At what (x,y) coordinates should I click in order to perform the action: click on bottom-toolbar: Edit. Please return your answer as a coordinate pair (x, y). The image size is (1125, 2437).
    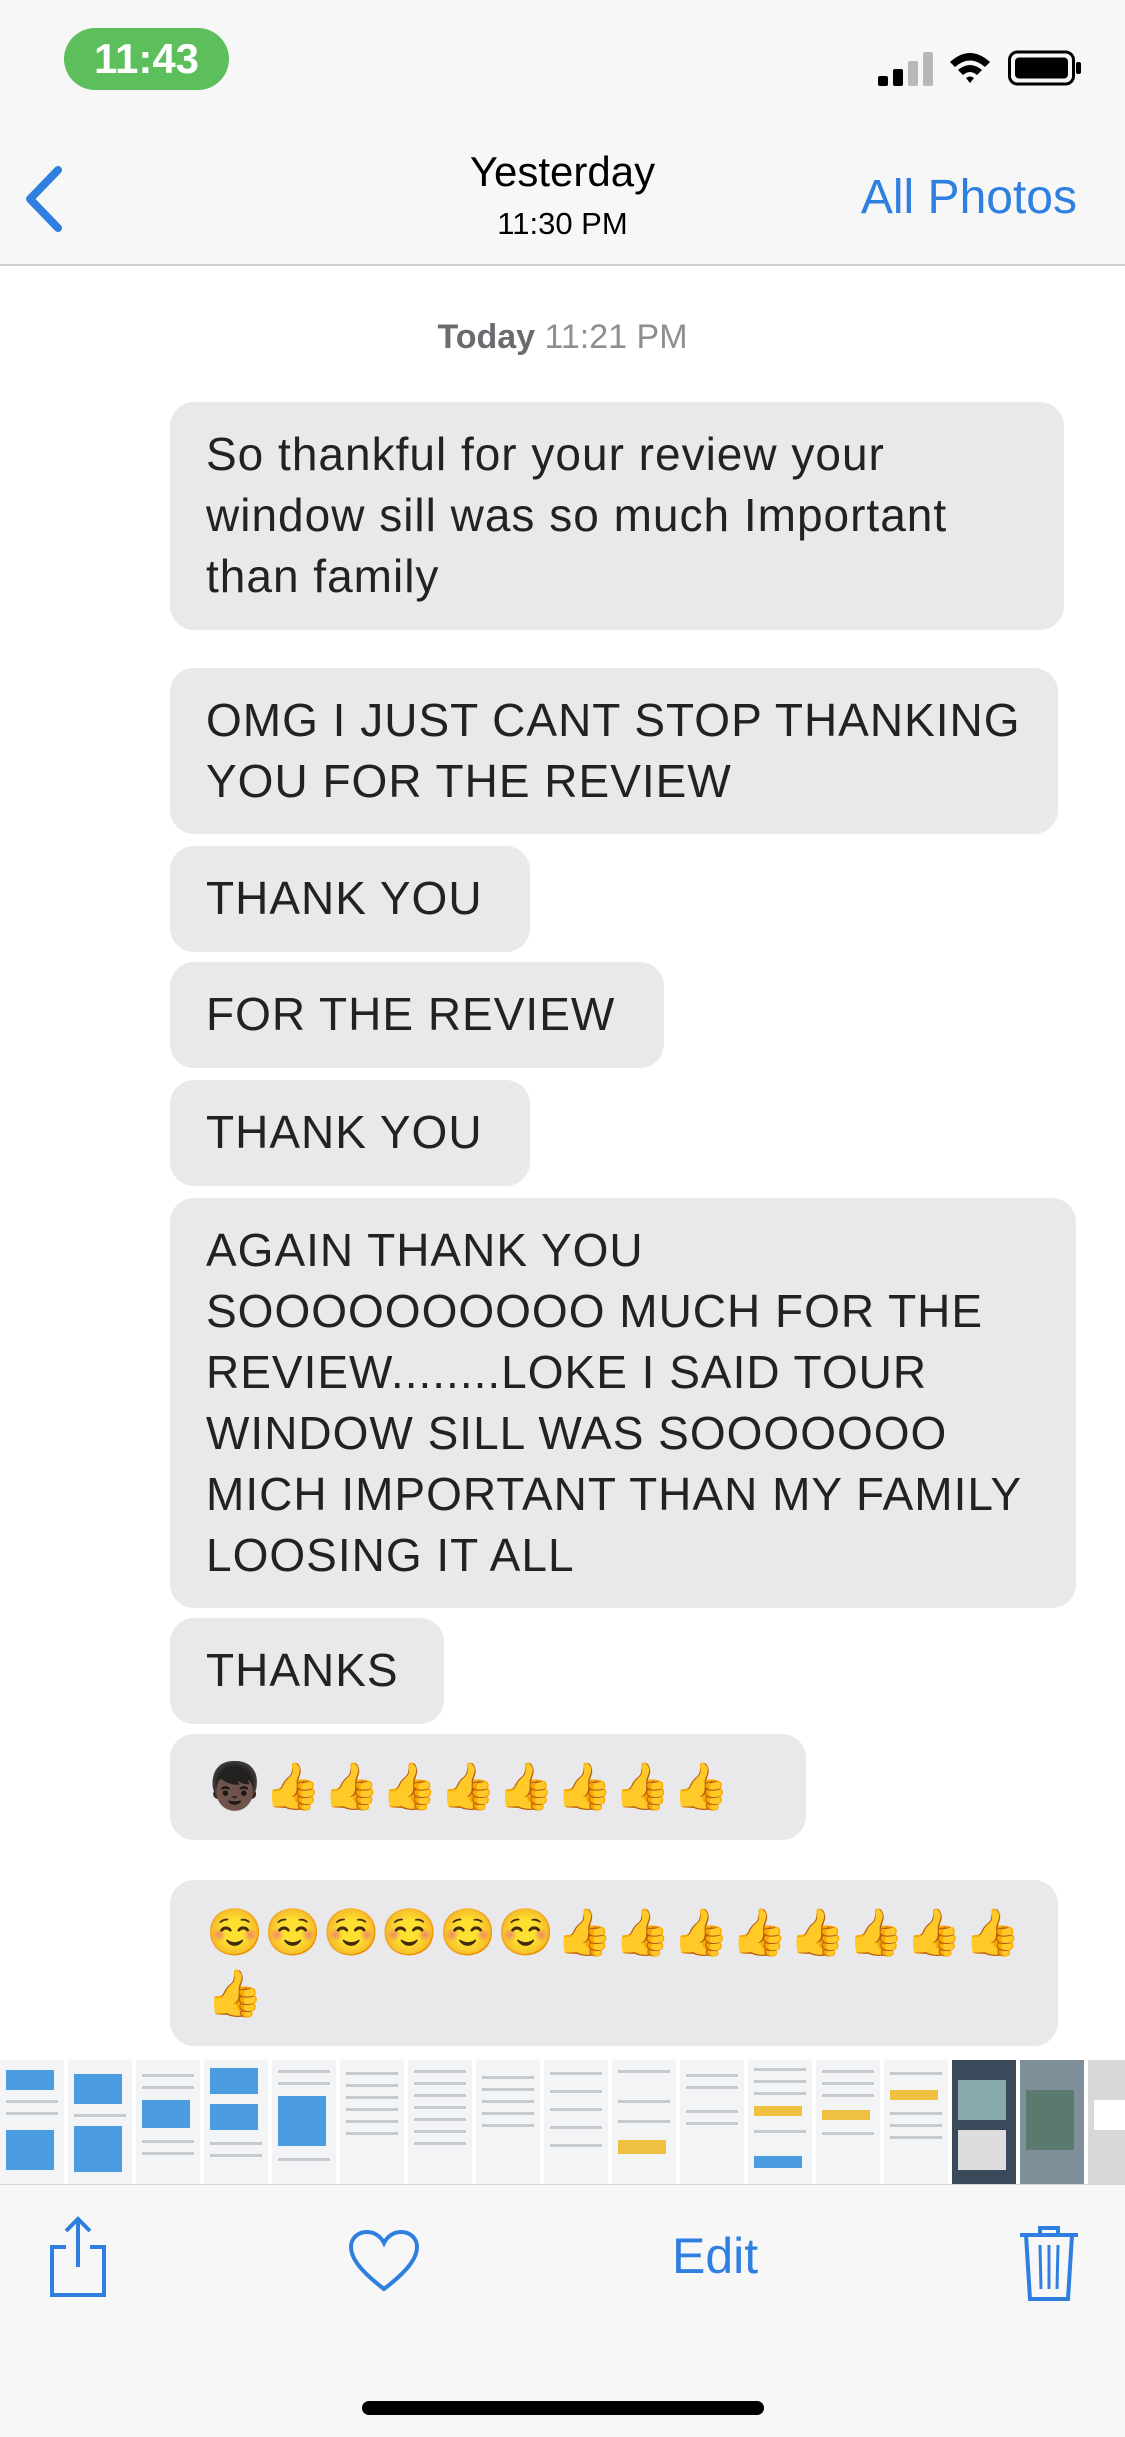
    Looking at the image, I should click on (562, 2310).